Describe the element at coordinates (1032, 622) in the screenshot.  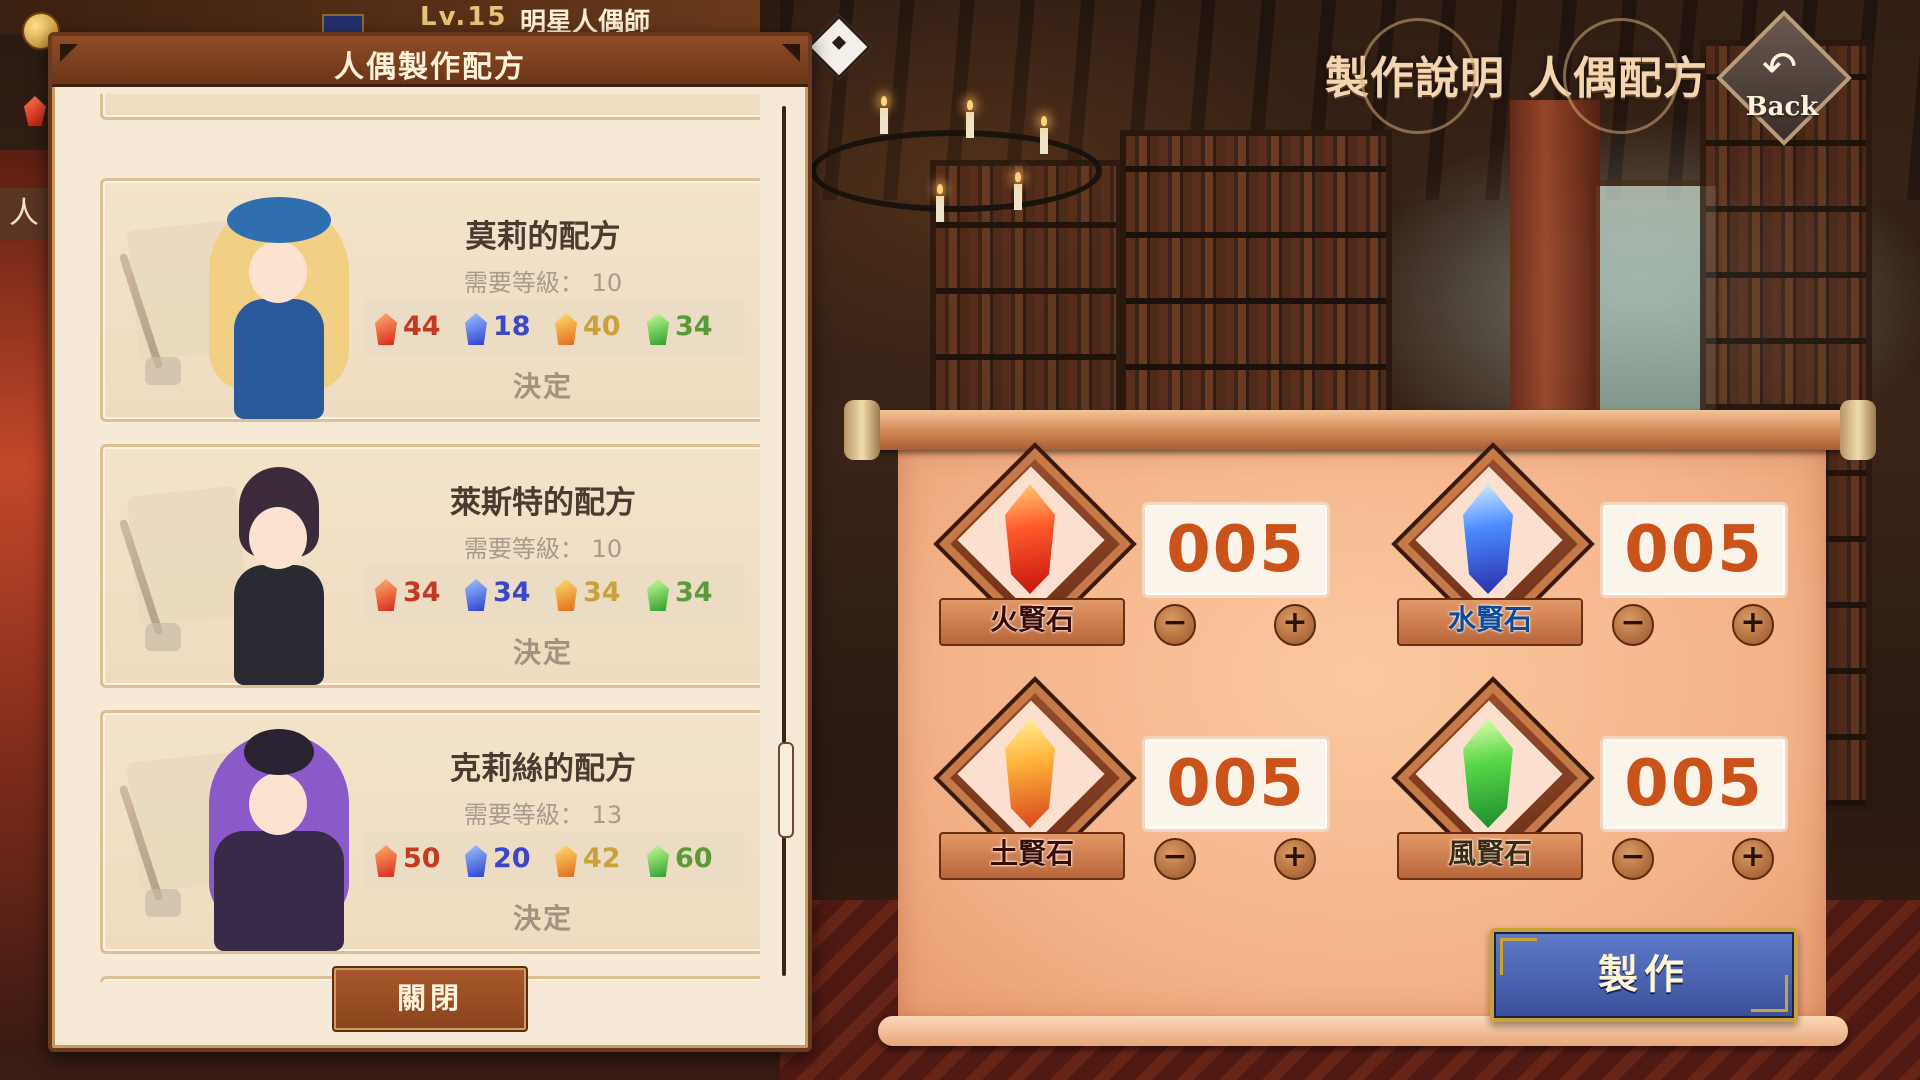
I see `fire-stone-label: 火賢石` at that location.